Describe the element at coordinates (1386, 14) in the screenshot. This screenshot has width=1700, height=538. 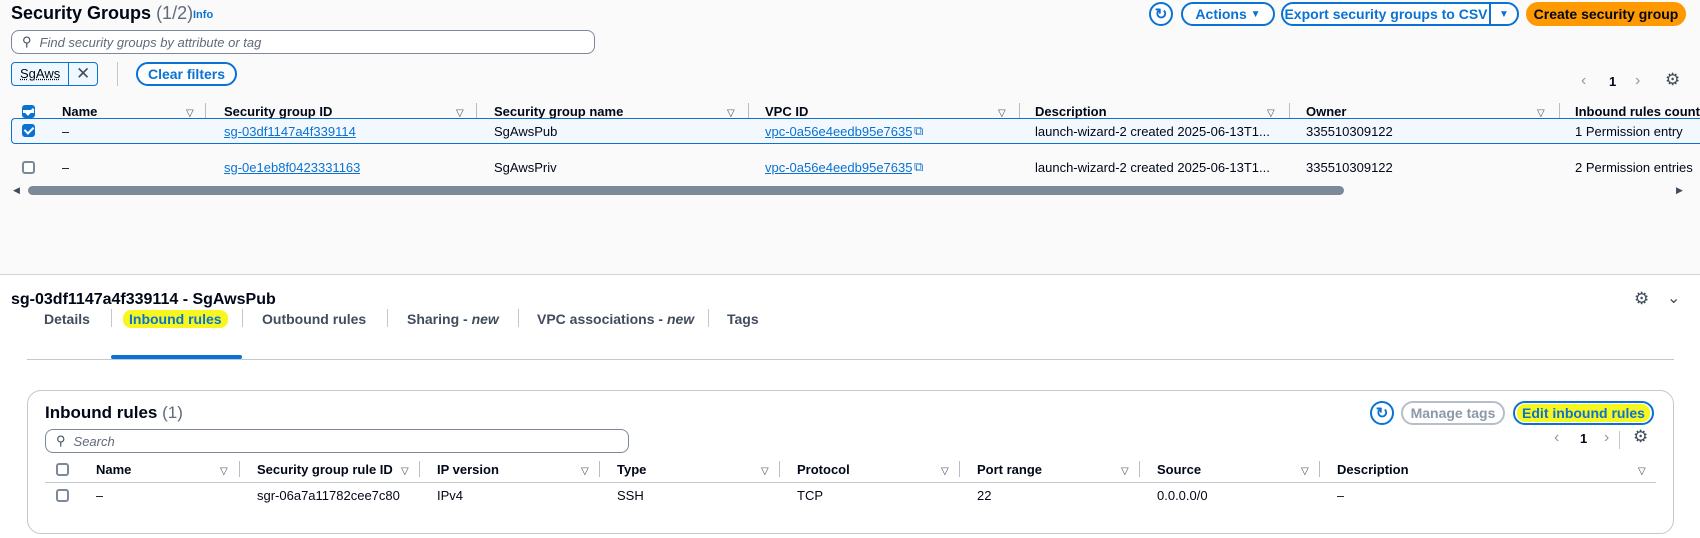
I see `export-csv-button: Export security groups to CSV` at that location.